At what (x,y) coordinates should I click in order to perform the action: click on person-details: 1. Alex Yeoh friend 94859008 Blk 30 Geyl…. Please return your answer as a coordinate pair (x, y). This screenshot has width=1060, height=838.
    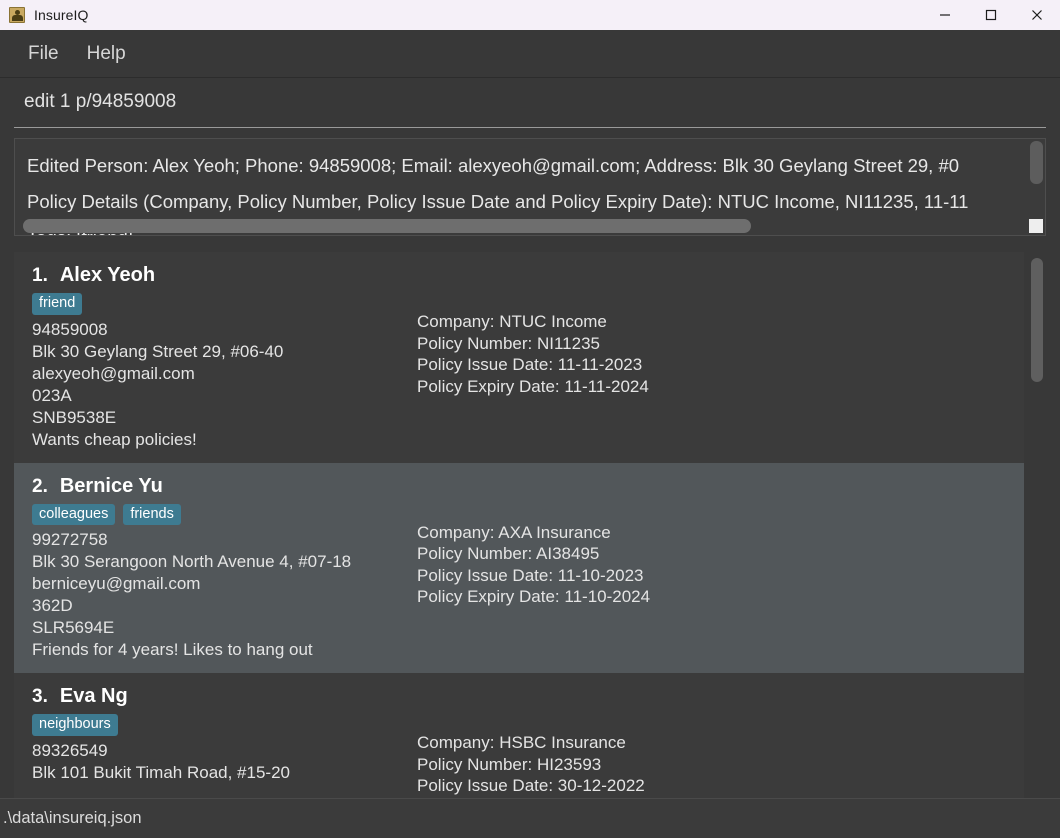
    Looking at the image, I should click on (224, 357).